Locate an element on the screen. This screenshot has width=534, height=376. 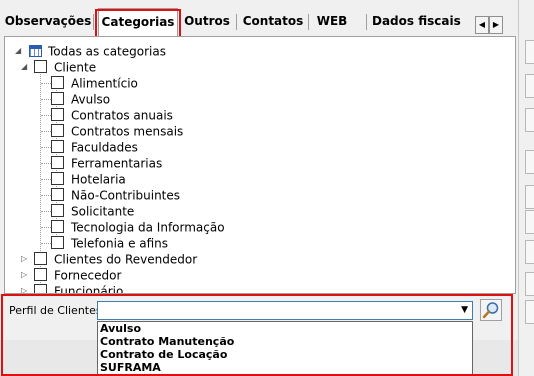
tree-leaf-label: Avulso is located at coordinates (91, 99).